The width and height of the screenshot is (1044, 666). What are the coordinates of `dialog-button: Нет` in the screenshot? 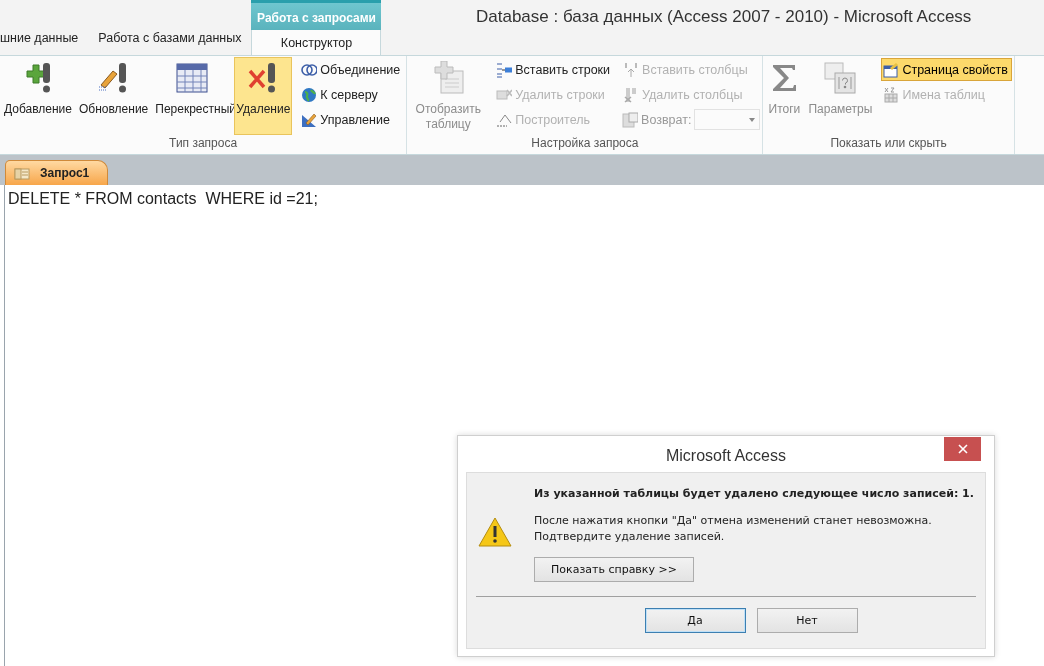 It's located at (807, 620).